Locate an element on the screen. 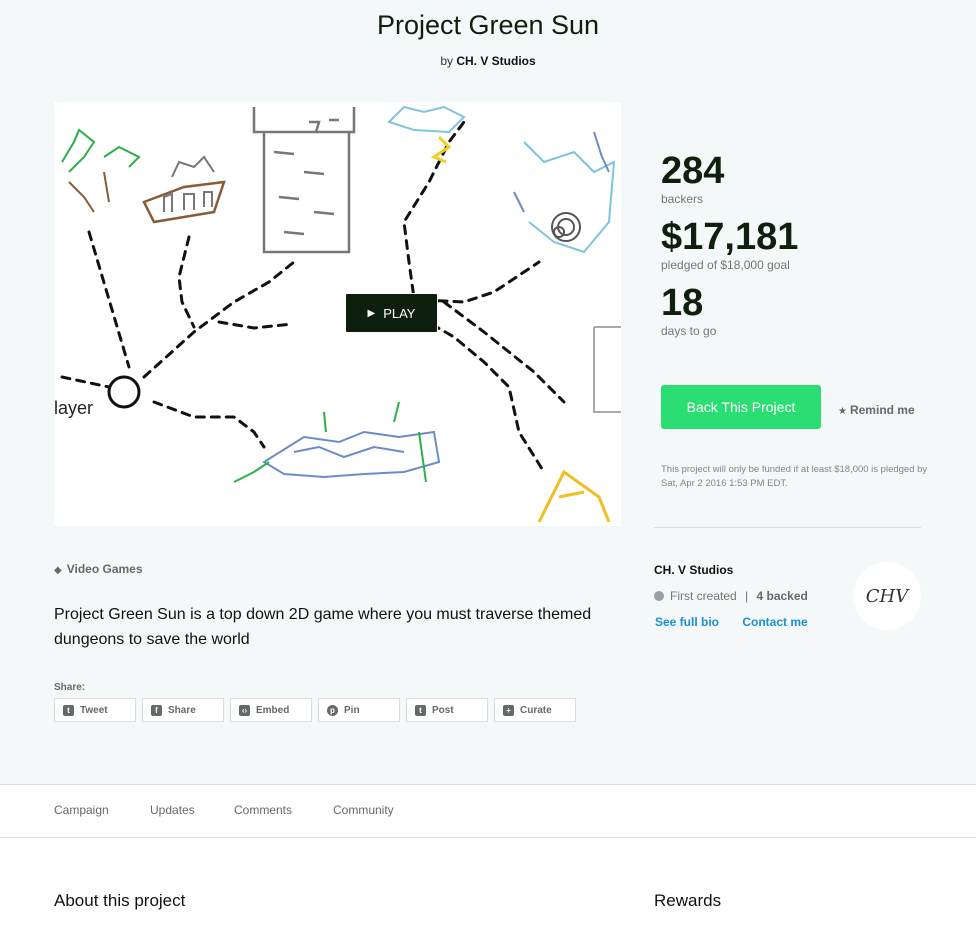 The image size is (976, 943). byline-prefix: by is located at coordinates (446, 61).